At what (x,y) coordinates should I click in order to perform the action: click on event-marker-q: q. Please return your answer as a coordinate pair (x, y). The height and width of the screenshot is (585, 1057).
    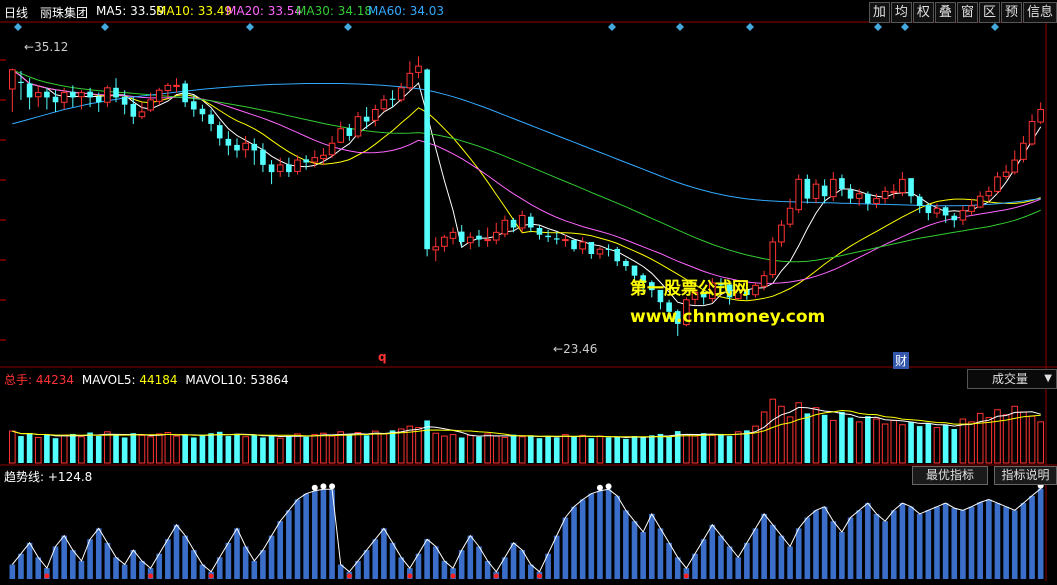
    Looking at the image, I should click on (382, 357).